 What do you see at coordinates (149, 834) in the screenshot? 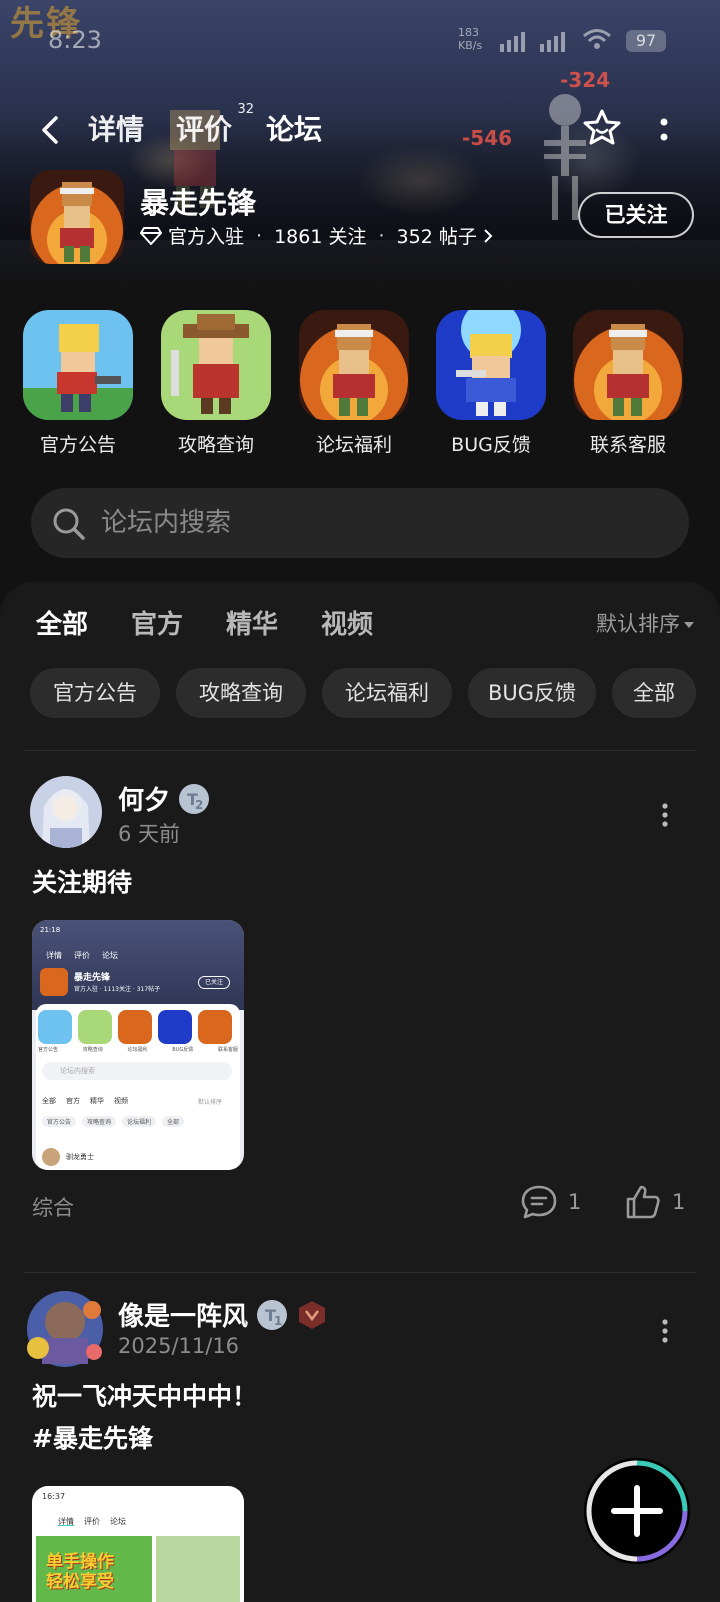
I see `post-time: 6 天前` at bounding box center [149, 834].